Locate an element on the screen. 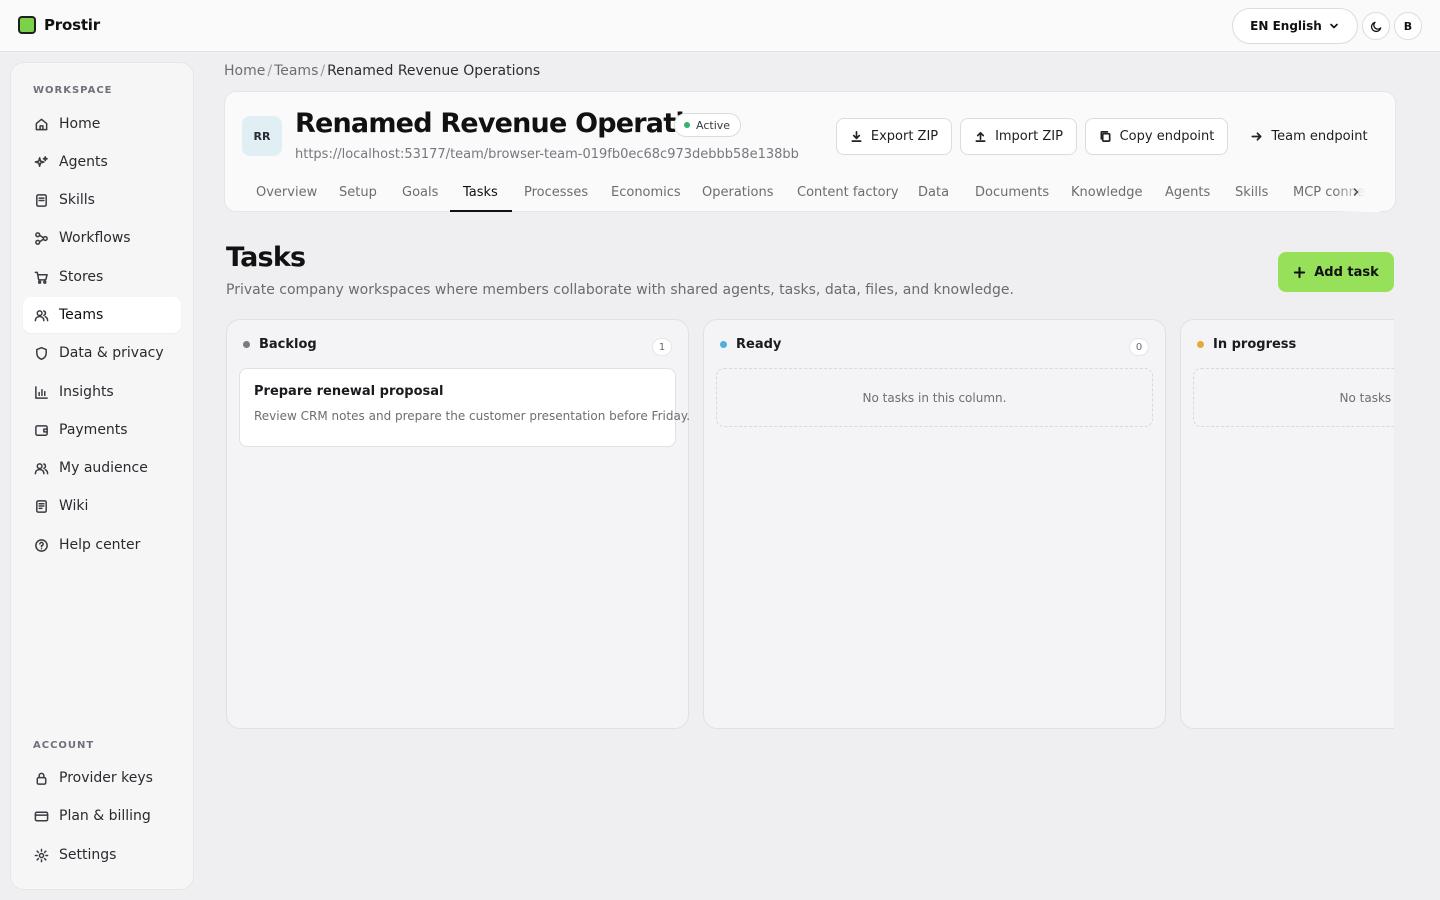 This screenshot has width=1440, height=900. sidebar-item-help-center: Help center is located at coordinates (102, 545).